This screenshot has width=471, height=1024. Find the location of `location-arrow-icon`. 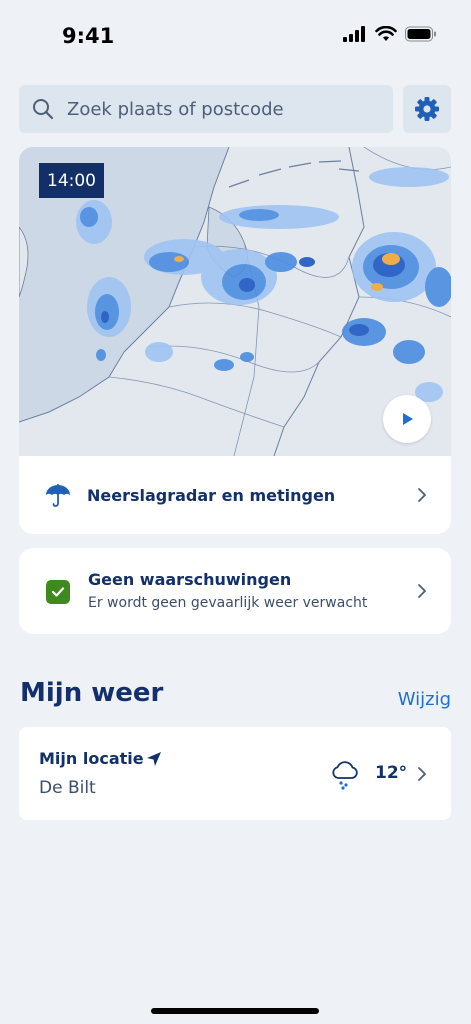

location-arrow-icon is located at coordinates (154, 759).